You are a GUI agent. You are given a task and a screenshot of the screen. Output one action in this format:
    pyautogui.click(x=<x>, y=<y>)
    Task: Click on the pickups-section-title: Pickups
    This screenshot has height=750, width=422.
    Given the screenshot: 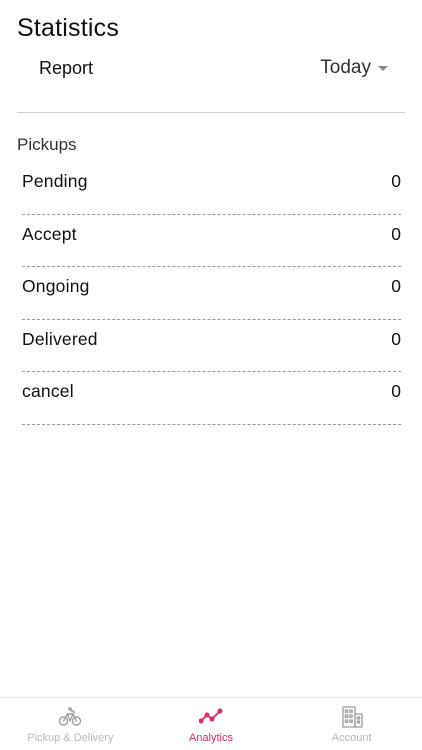 What is the action you would take?
    pyautogui.click(x=47, y=144)
    